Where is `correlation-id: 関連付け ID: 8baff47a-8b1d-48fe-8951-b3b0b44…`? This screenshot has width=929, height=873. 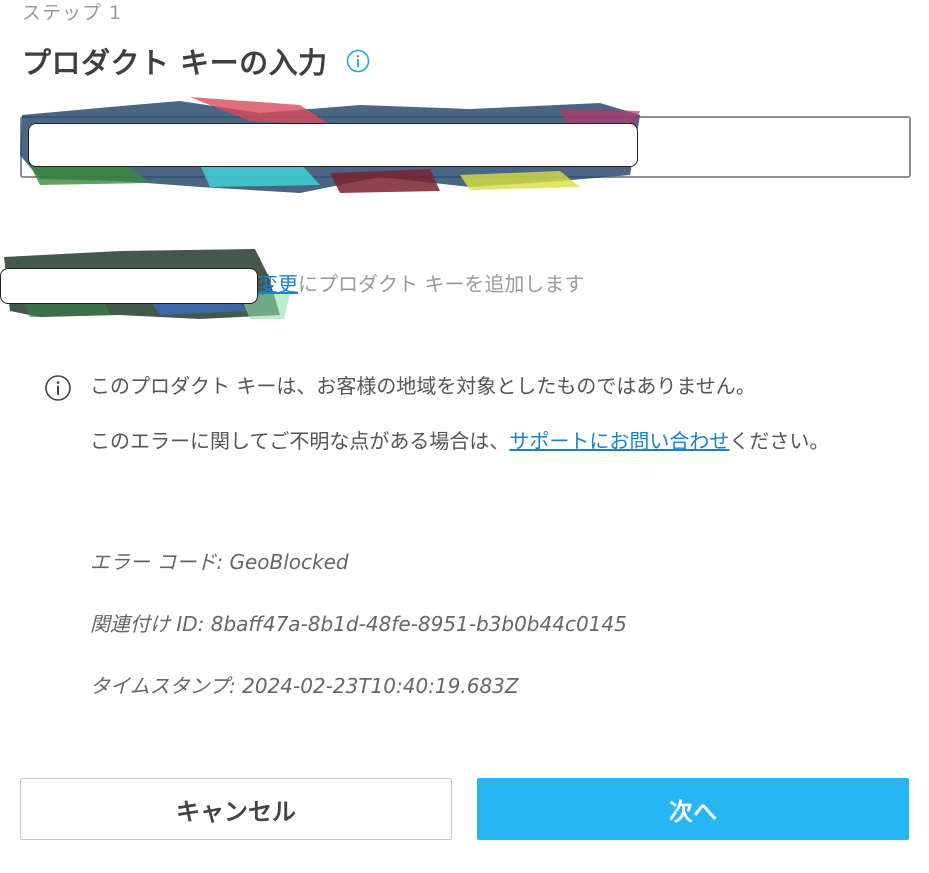 correlation-id: 関連付け ID: 8baff47a-8b1d-48fe-8951-b3b0b44… is located at coordinates (358, 624).